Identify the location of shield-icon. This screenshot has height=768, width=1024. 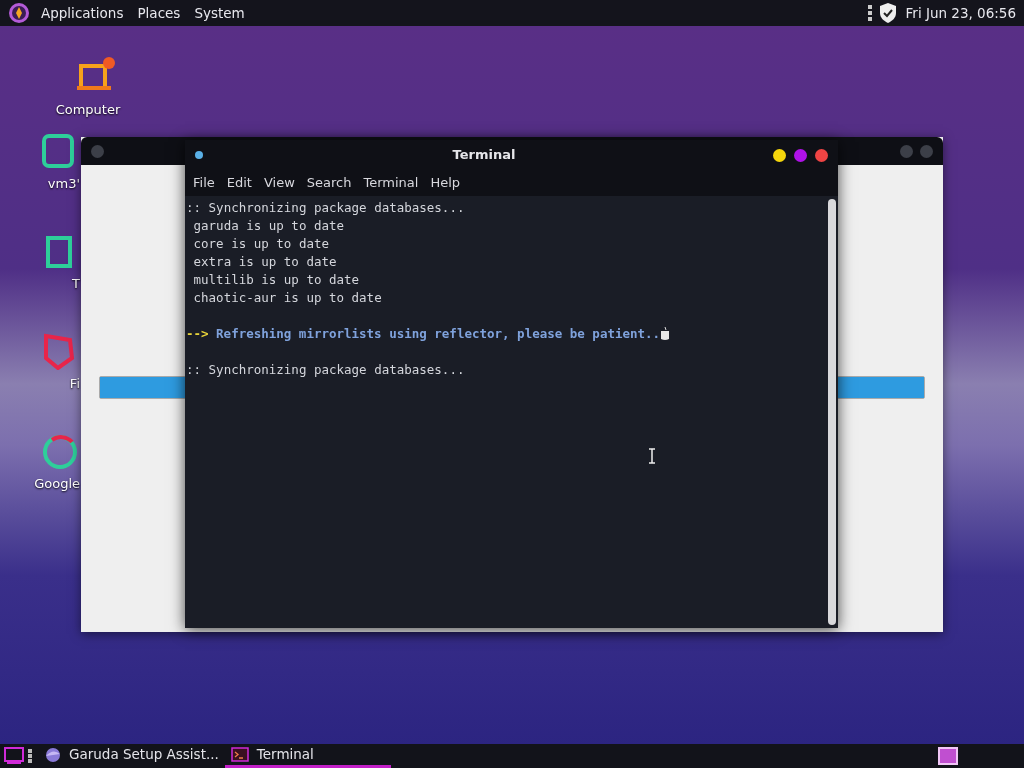
(887, 13).